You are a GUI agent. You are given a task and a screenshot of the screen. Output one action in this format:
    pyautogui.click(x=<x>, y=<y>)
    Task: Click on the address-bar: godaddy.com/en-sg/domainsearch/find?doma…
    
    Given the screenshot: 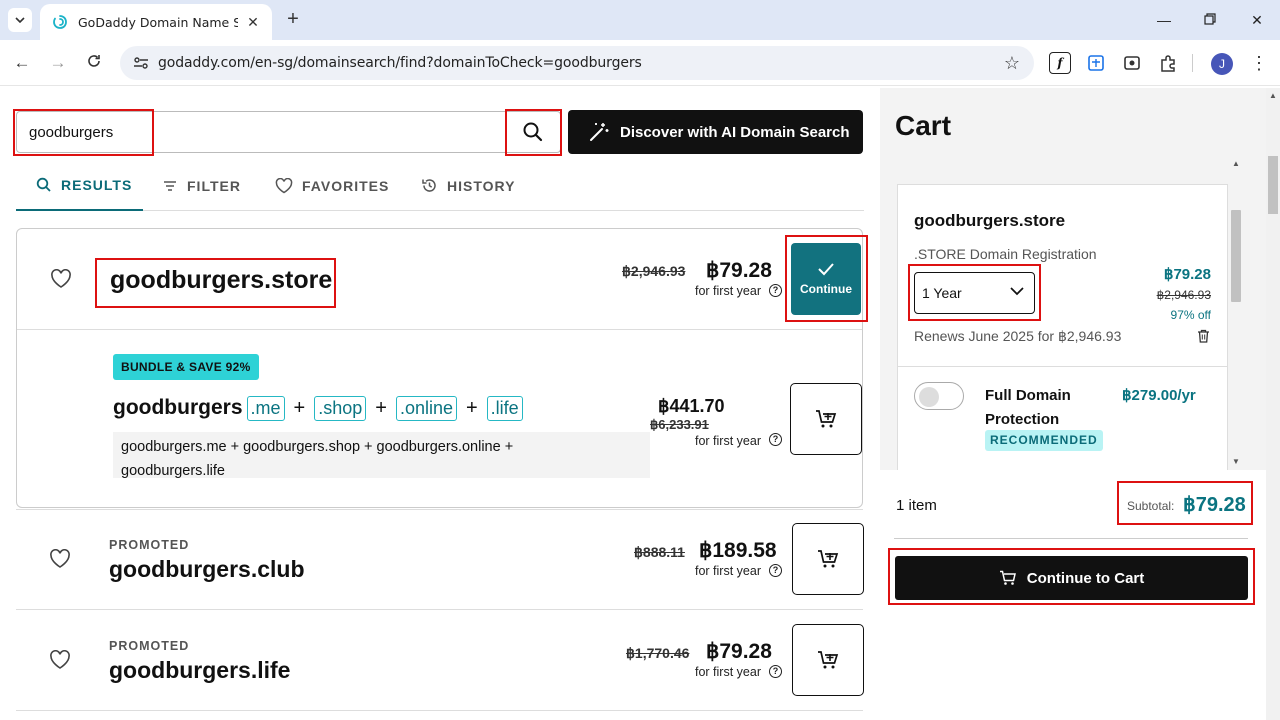 What is the action you would take?
    pyautogui.click(x=577, y=63)
    